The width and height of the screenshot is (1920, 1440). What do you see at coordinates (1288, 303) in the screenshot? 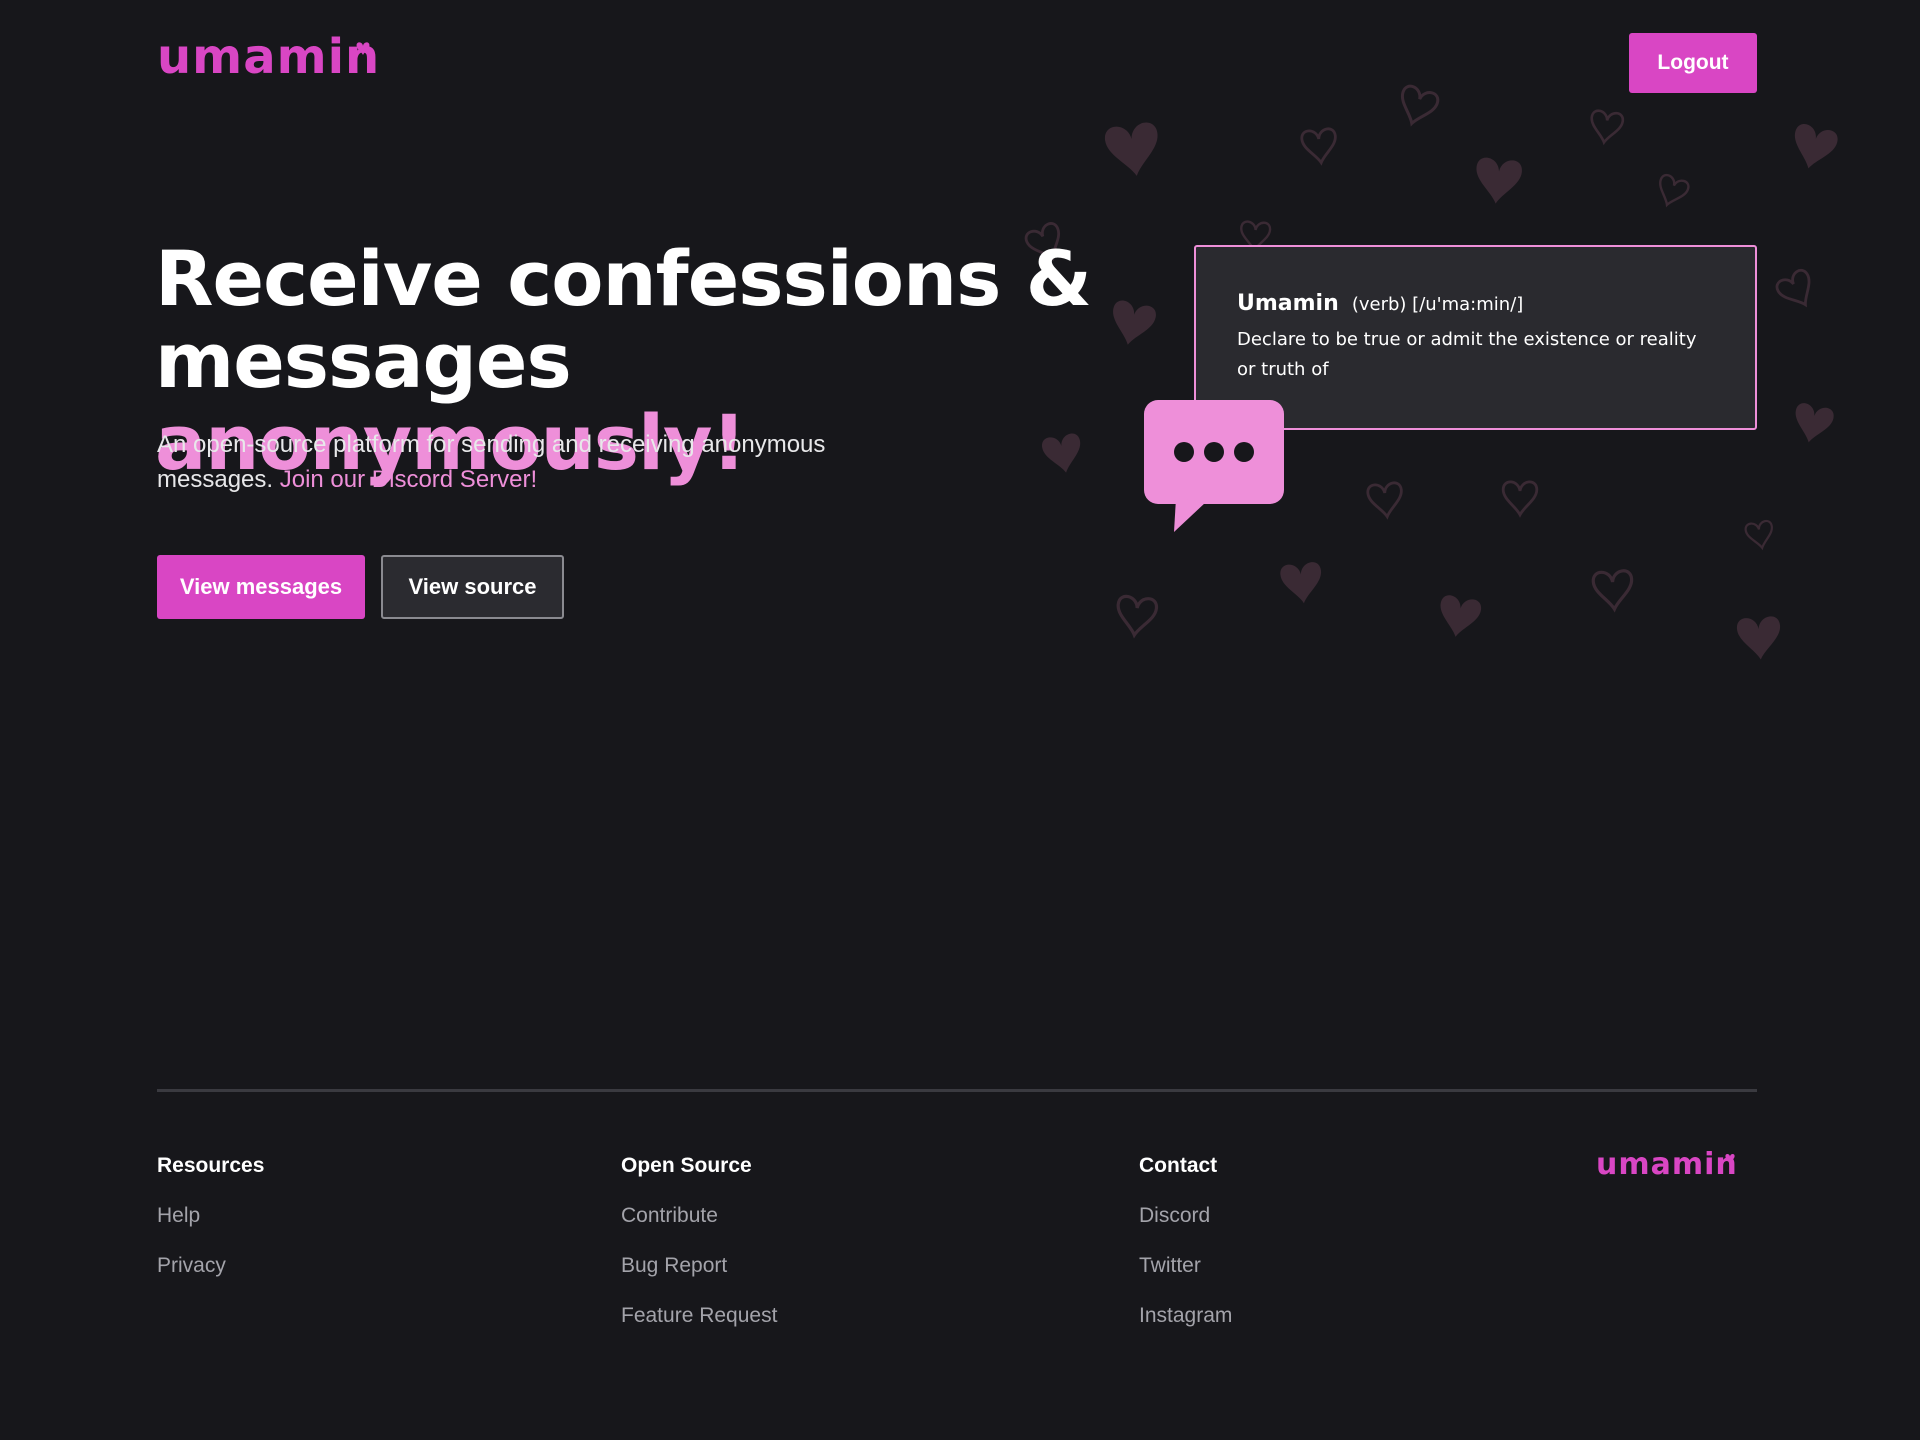
I see `definition-word: Umamin` at bounding box center [1288, 303].